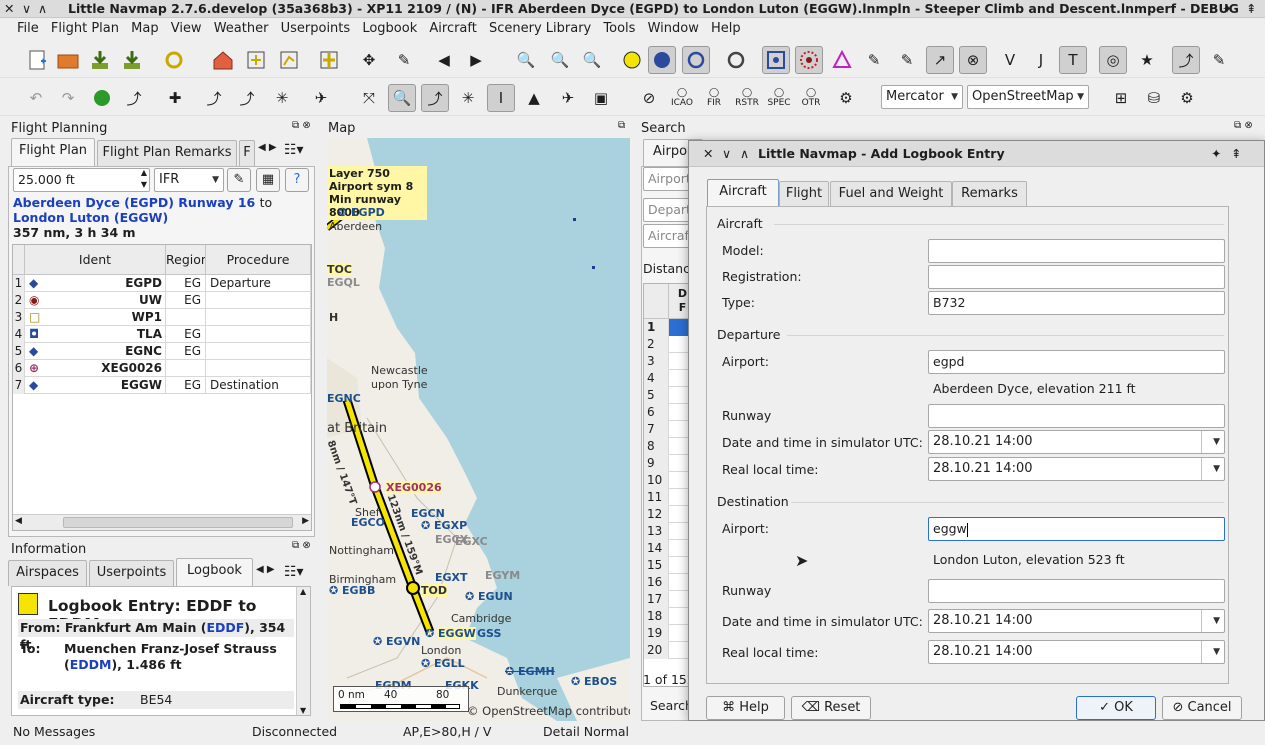 The width and height of the screenshot is (1265, 745). I want to click on center-aircraft-icon, so click(329, 60).